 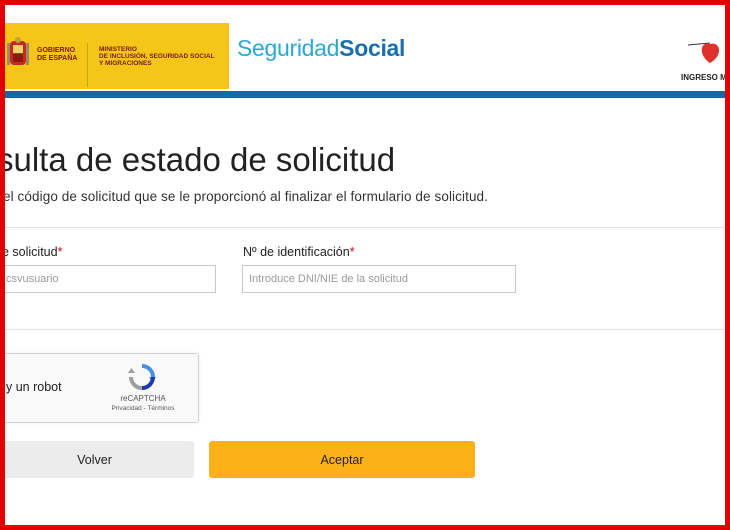 What do you see at coordinates (57, 58) in the screenshot?
I see `gov-line-2: DE ESPAÑA` at bounding box center [57, 58].